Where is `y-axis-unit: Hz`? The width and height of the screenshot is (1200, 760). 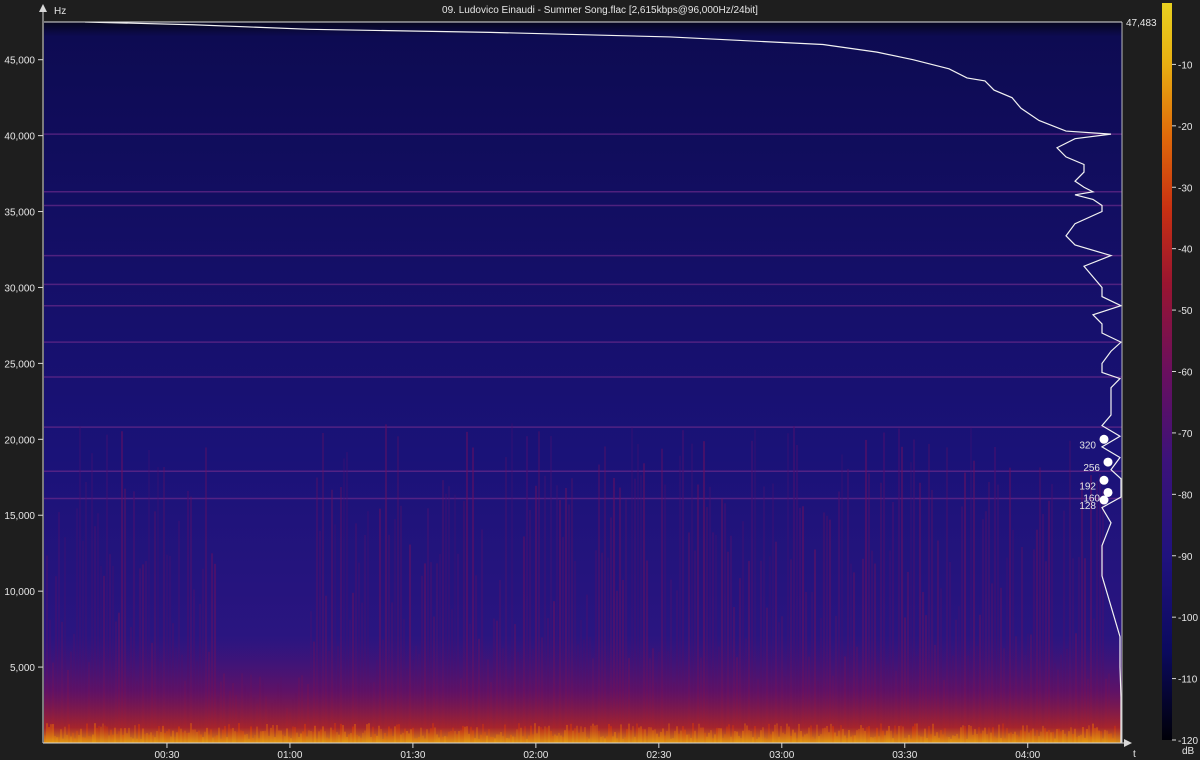
y-axis-unit: Hz is located at coordinates (60, 11).